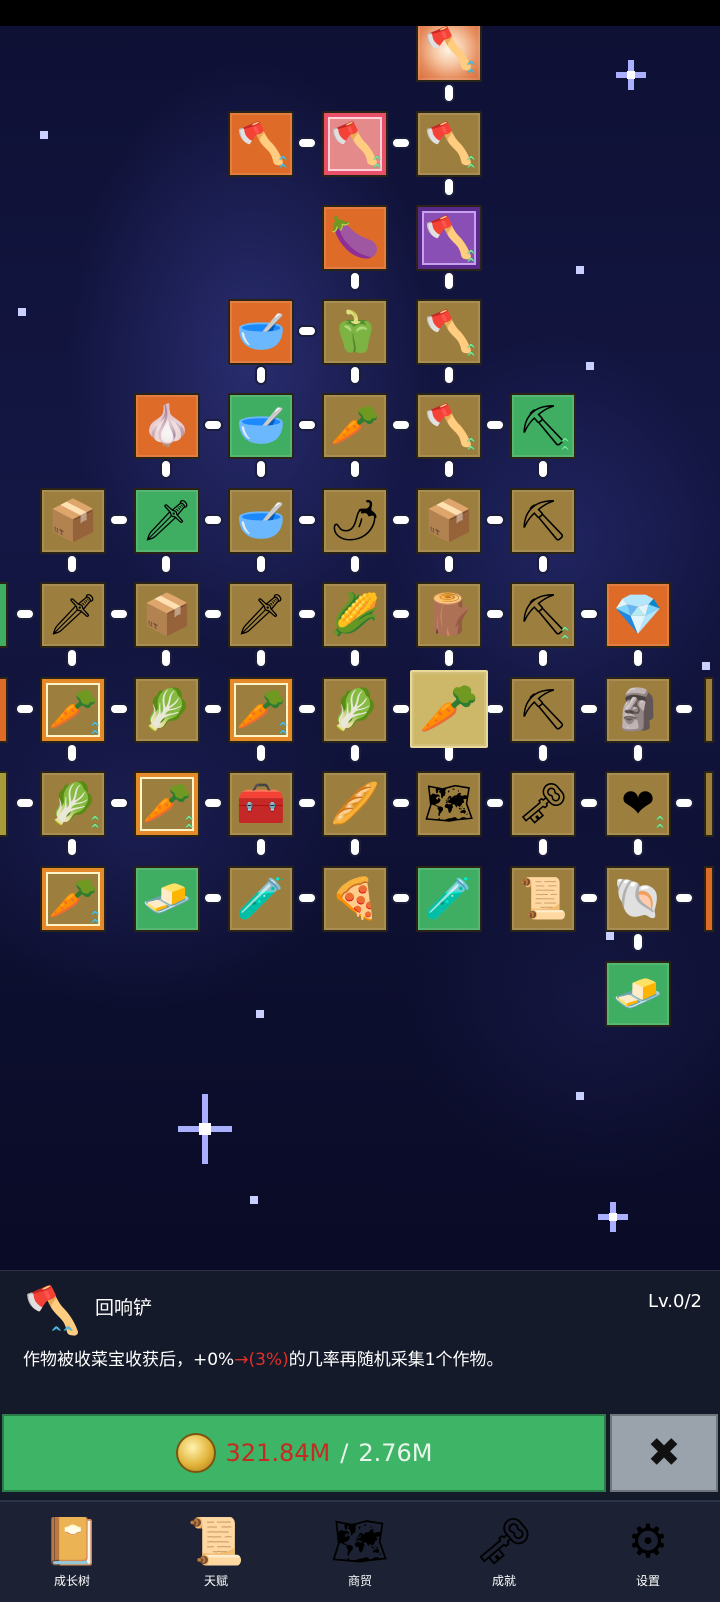  I want to click on skill-node-corn: 🌽, so click(355, 615).